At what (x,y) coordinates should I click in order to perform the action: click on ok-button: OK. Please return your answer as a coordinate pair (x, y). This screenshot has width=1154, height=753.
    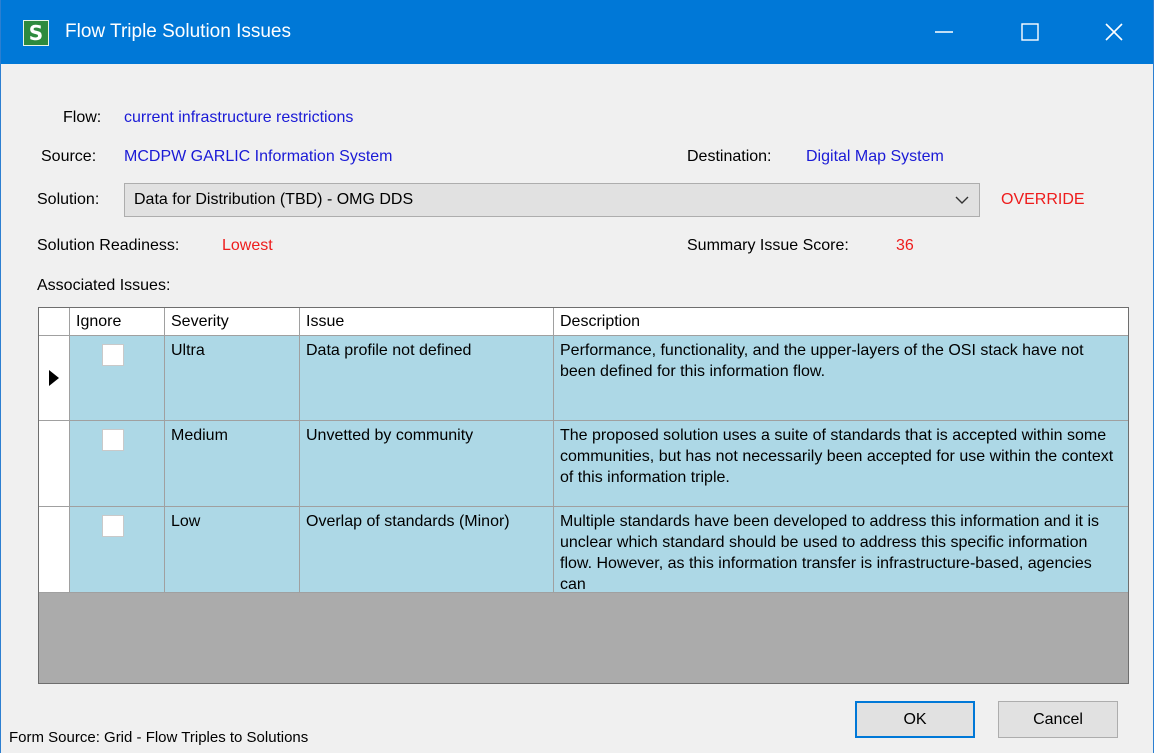
    Looking at the image, I should click on (915, 719).